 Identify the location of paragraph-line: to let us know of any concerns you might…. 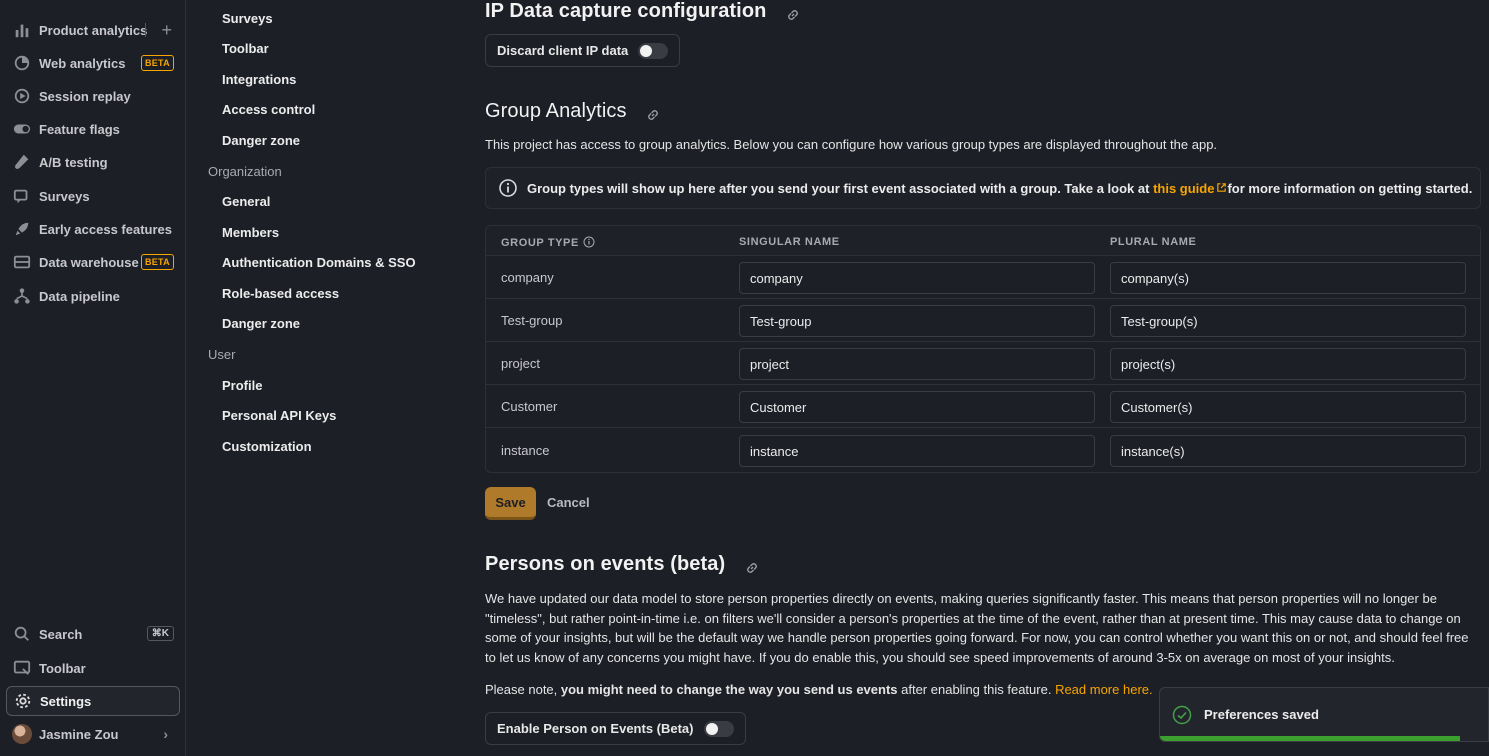
(940, 657).